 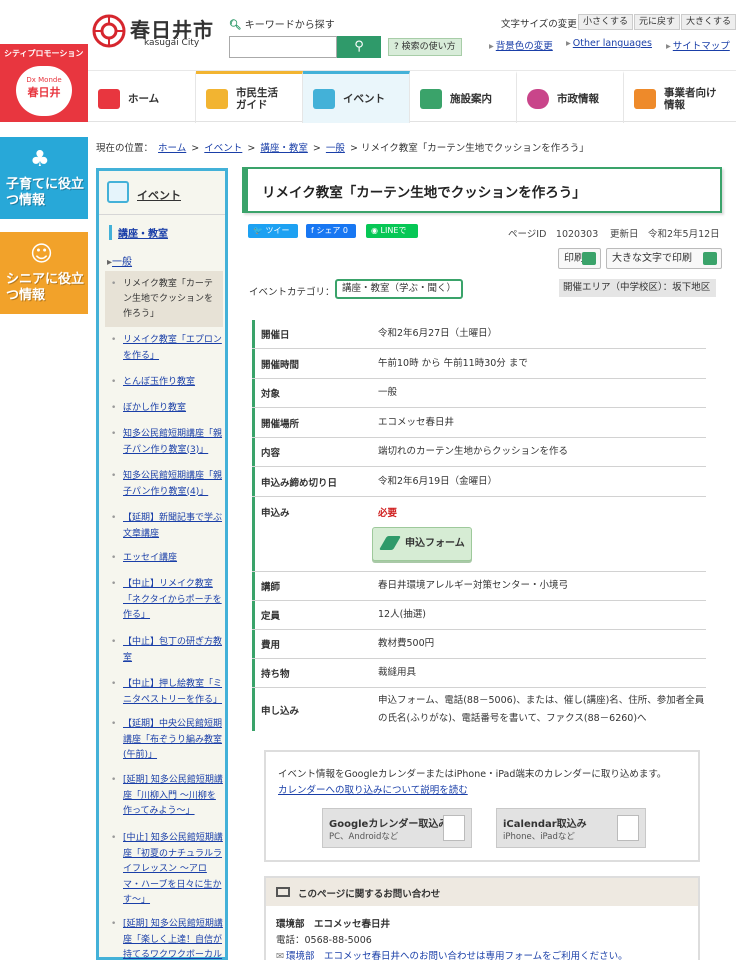 I want to click on sidebar-item: 【中止】リメイク教室「ネクタイからポーチを作る」, so click(x=167, y=600).